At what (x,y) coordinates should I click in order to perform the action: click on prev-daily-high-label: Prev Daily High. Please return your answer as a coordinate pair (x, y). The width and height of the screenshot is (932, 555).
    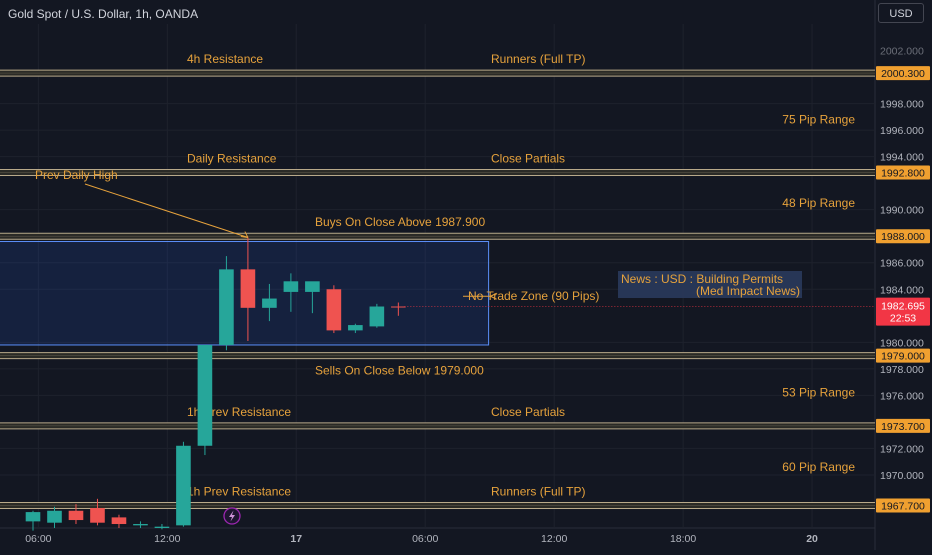
    Looking at the image, I should click on (76, 175).